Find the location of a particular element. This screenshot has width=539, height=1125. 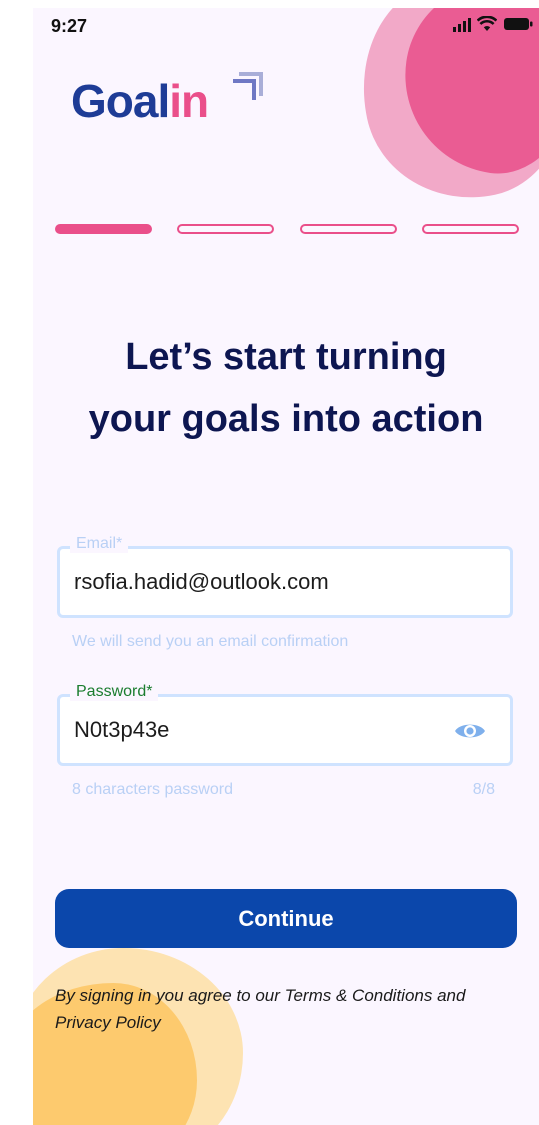

status-icons is located at coordinates (493, 22).